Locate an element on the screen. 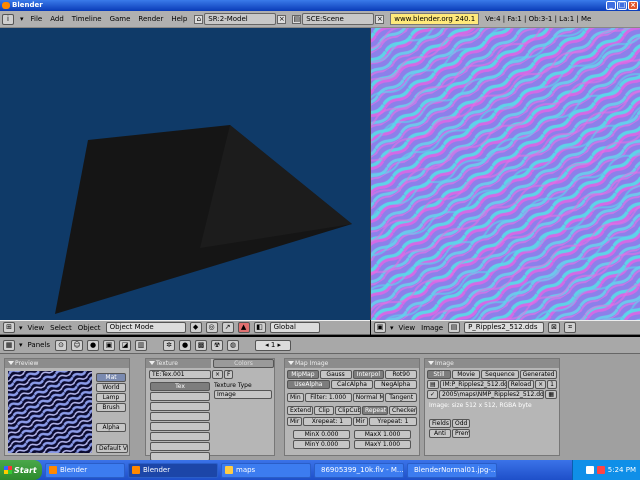 Image resolution: width=640 pixels, height=480 pixels. premul-toggle: Premul is located at coordinates (461, 433).